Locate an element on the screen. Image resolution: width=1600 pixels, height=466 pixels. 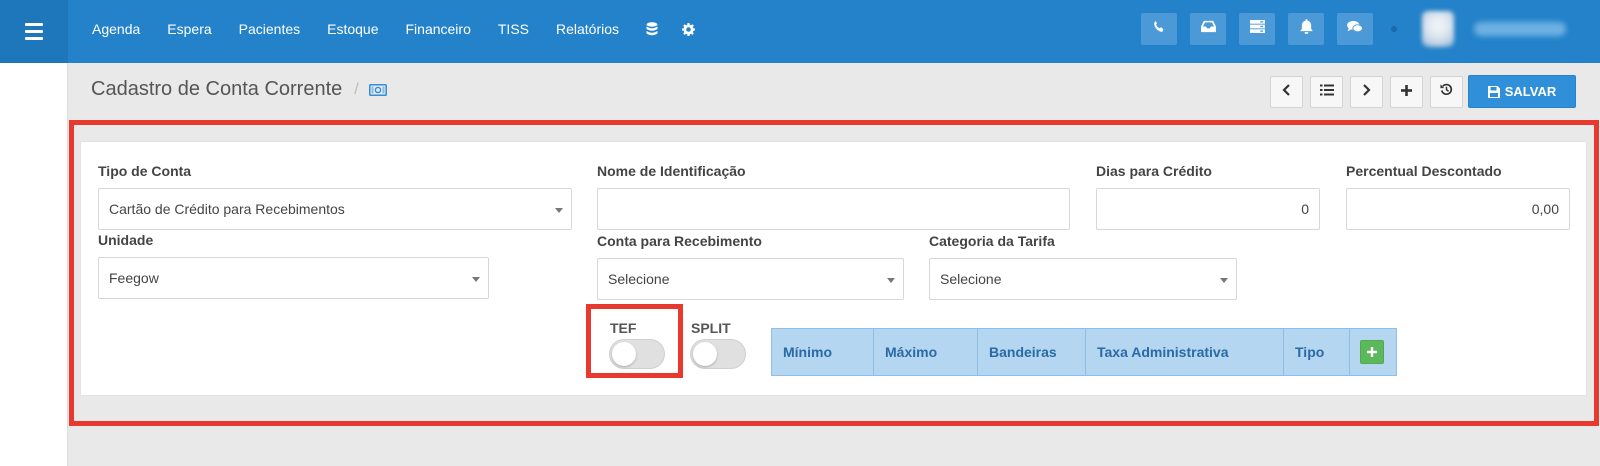
list-button is located at coordinates (1326, 92).